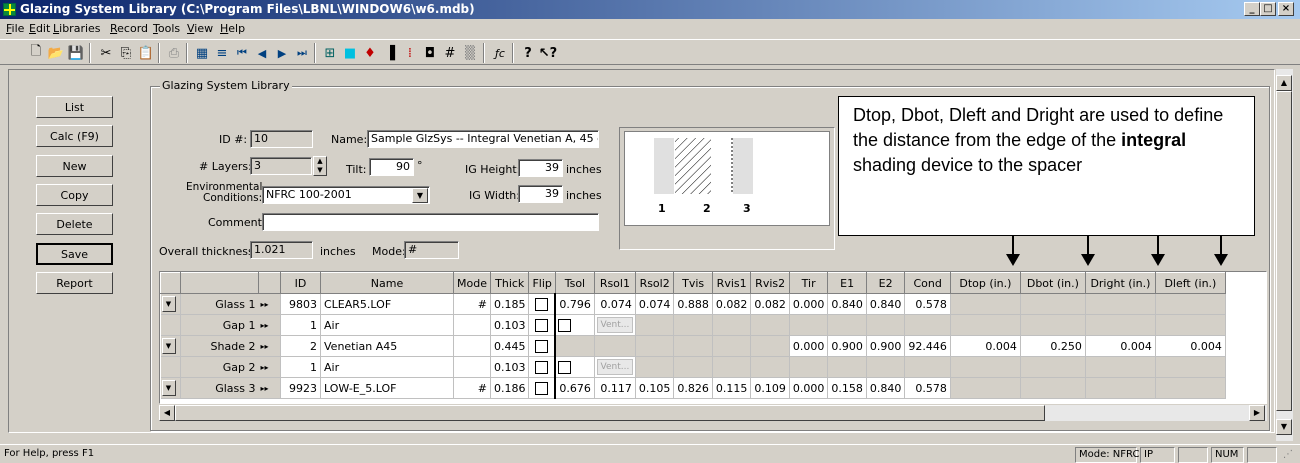 The image size is (1300, 463). I want to click on column-header: Dbot (in.), so click(1052, 283).